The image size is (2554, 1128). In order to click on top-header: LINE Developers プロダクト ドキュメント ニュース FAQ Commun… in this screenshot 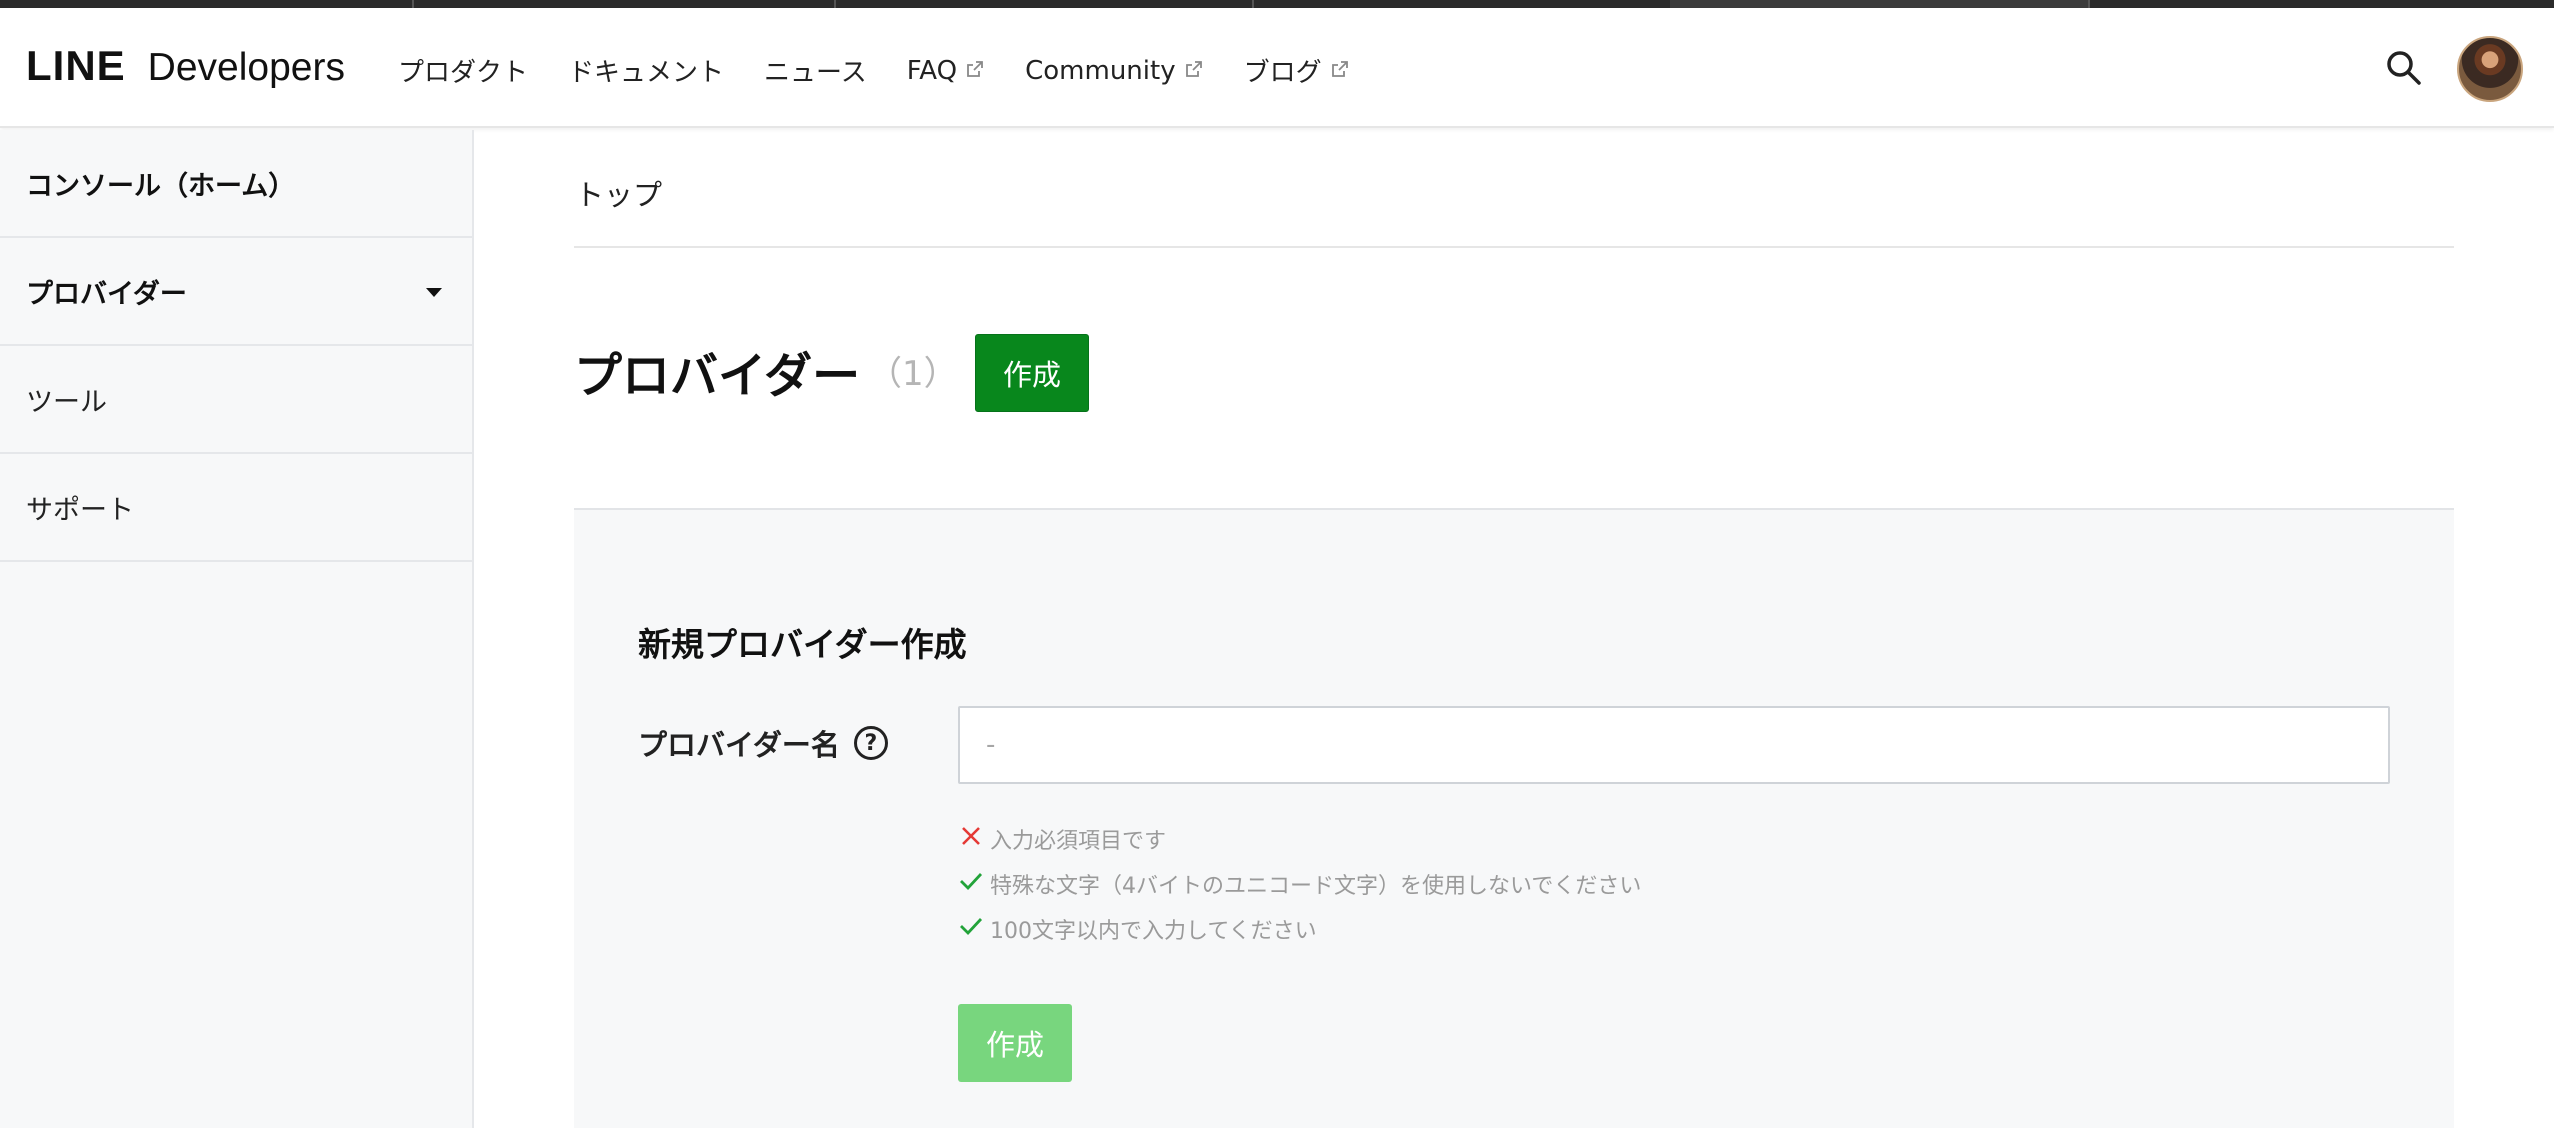, I will do `click(1277, 68)`.